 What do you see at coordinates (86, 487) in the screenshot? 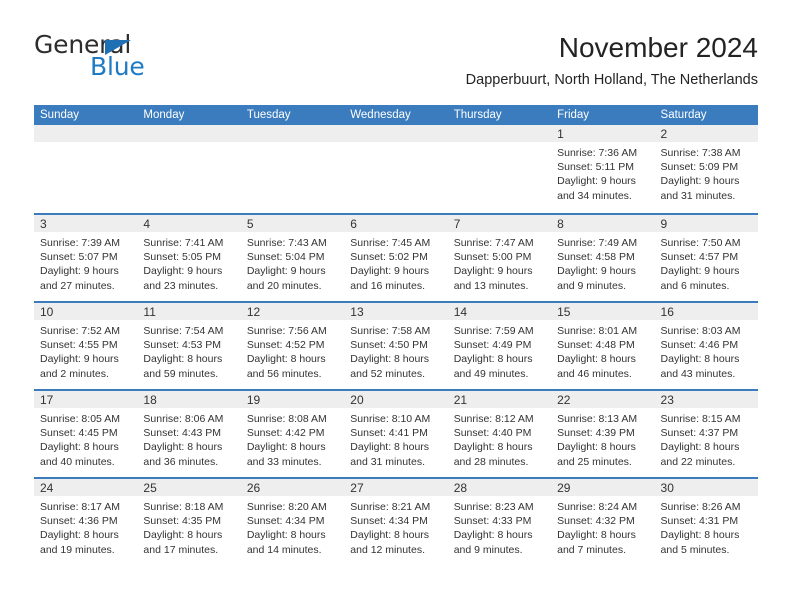
I see `day-number-band: 24` at bounding box center [86, 487].